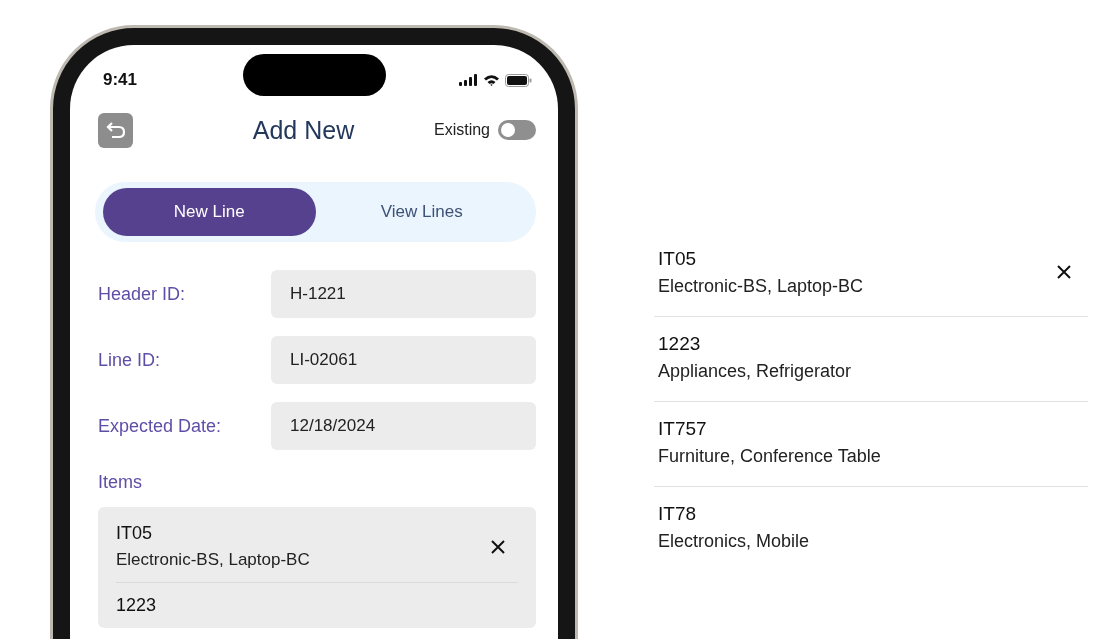  Describe the element at coordinates (317, 605) in the screenshot. I see `item-row: 1223` at that location.